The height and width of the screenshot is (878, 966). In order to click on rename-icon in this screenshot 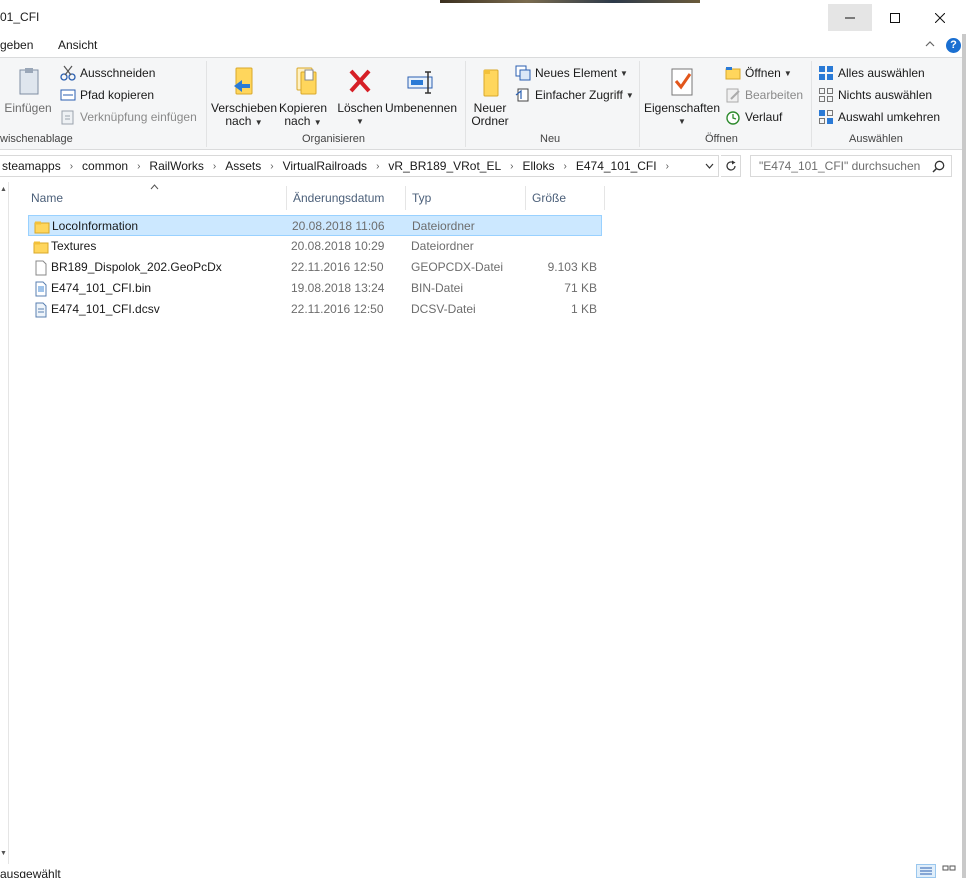, I will do `click(421, 82)`.